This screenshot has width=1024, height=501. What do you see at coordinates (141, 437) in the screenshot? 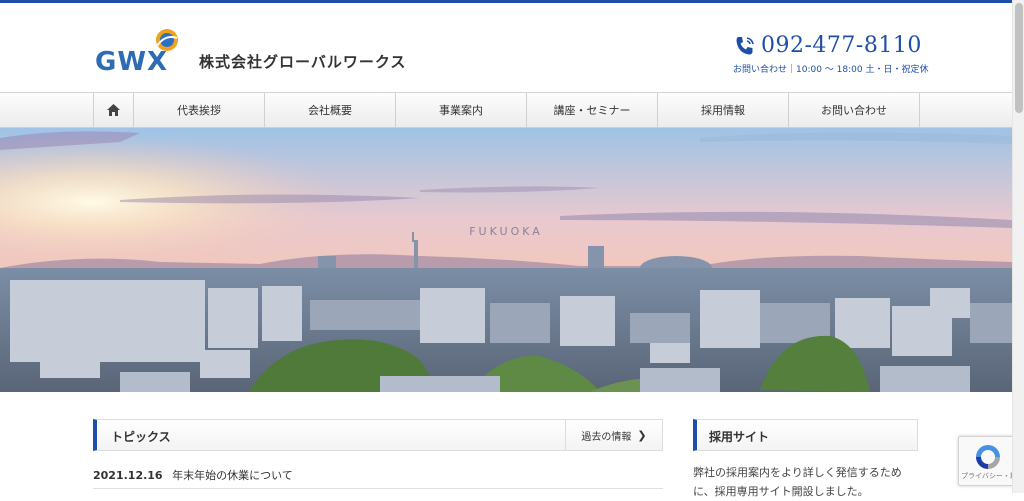
I see `topics-title: トピックス` at bounding box center [141, 437].